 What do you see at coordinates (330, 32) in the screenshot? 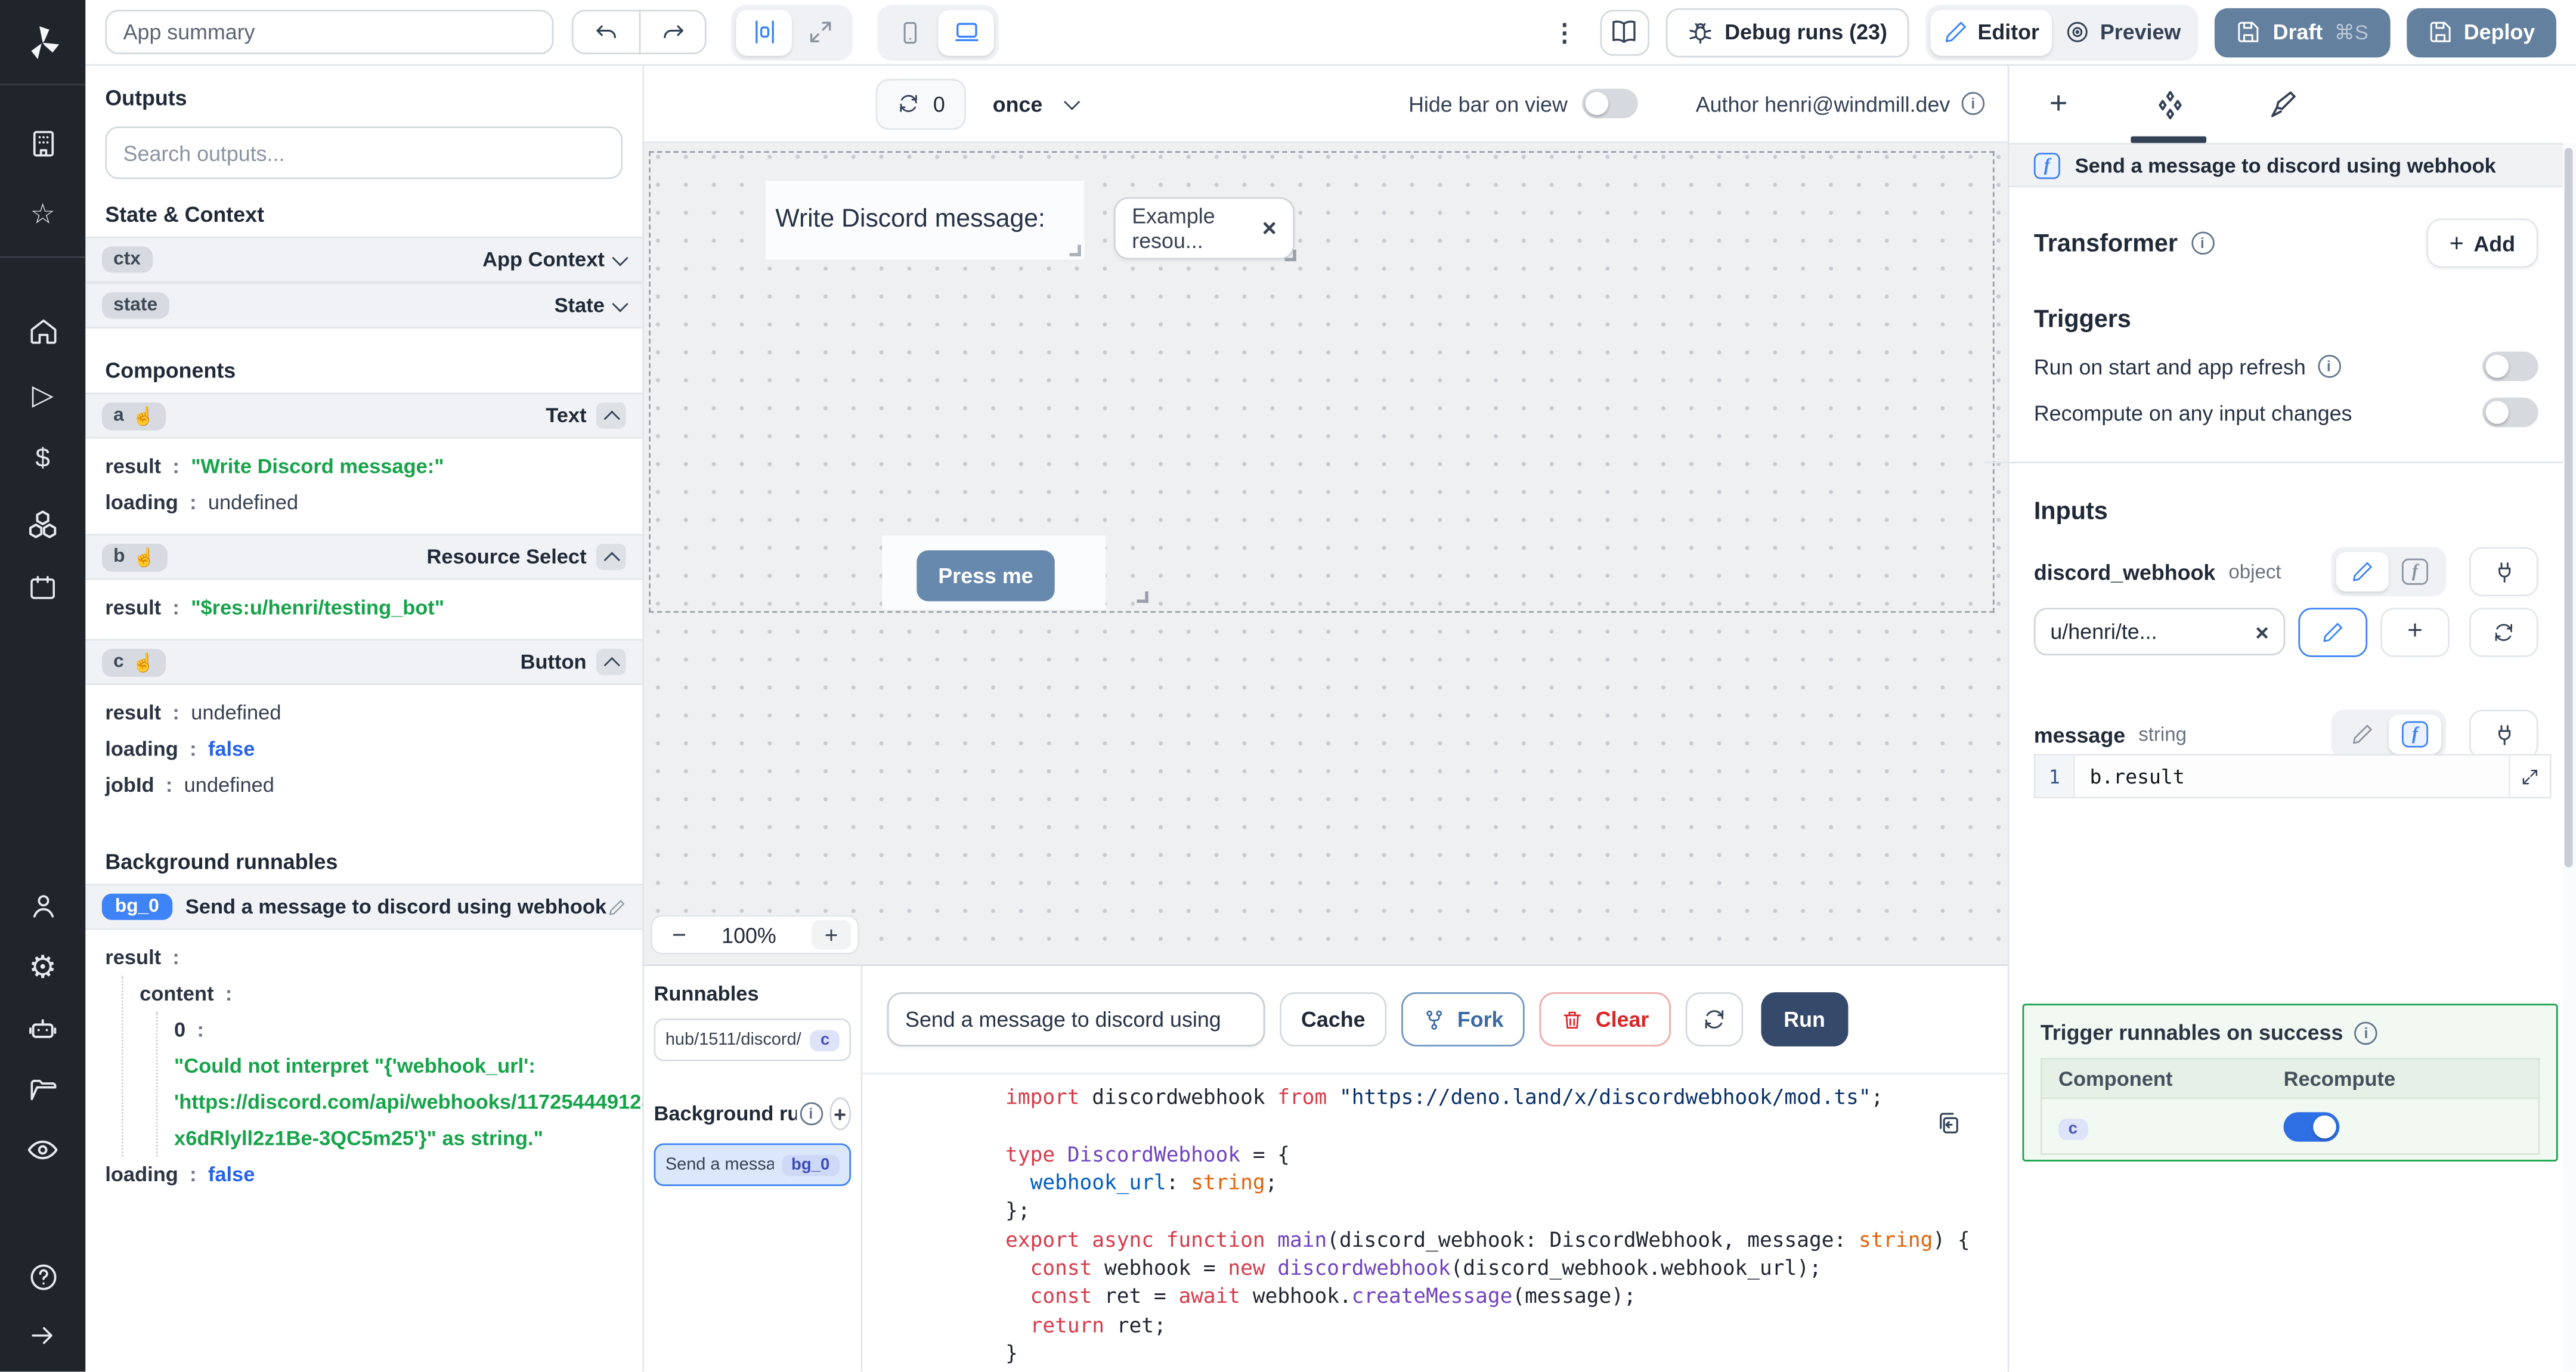
I see `app-summary-input: App summary` at bounding box center [330, 32].